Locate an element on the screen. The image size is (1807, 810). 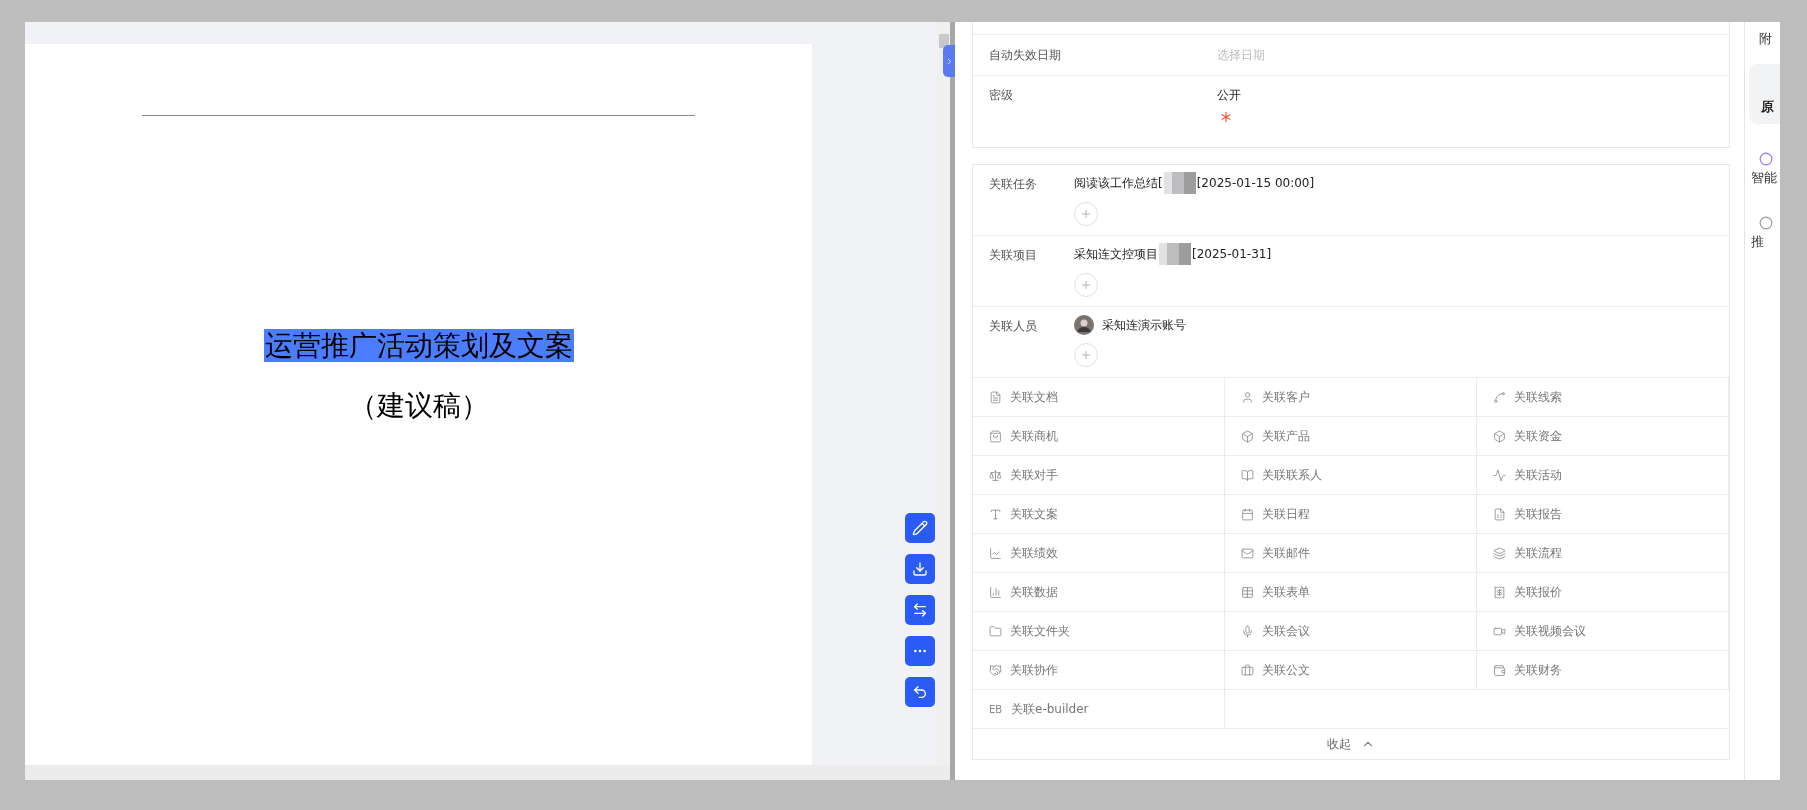
record-date: [2025-01-15 00:00] is located at coordinates (1255, 183).